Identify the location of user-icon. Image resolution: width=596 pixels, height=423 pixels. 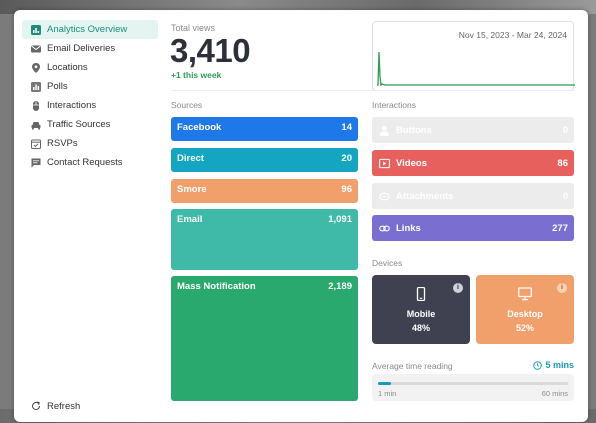
(384, 130).